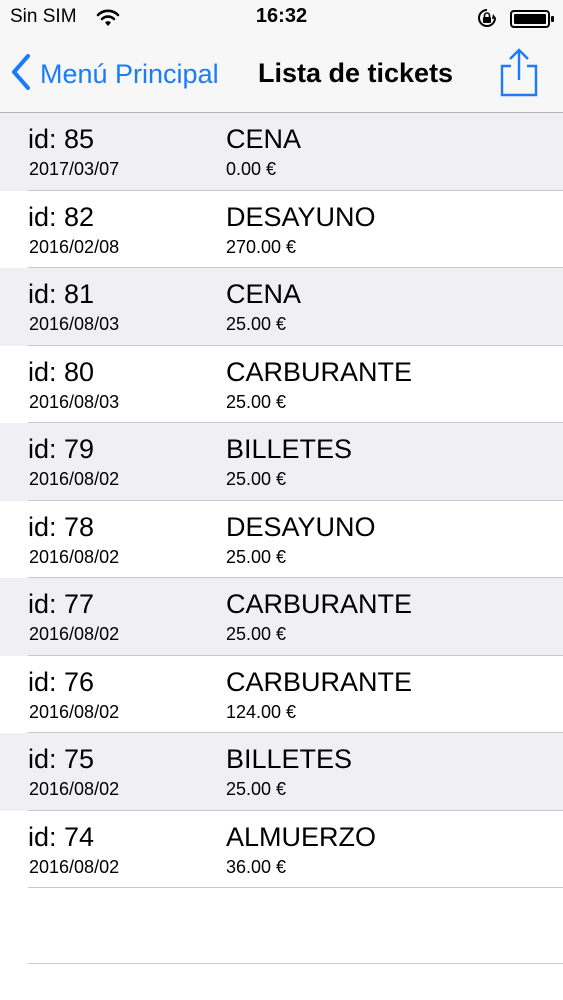 The height and width of the screenshot is (1000, 563). I want to click on share-button, so click(519, 73).